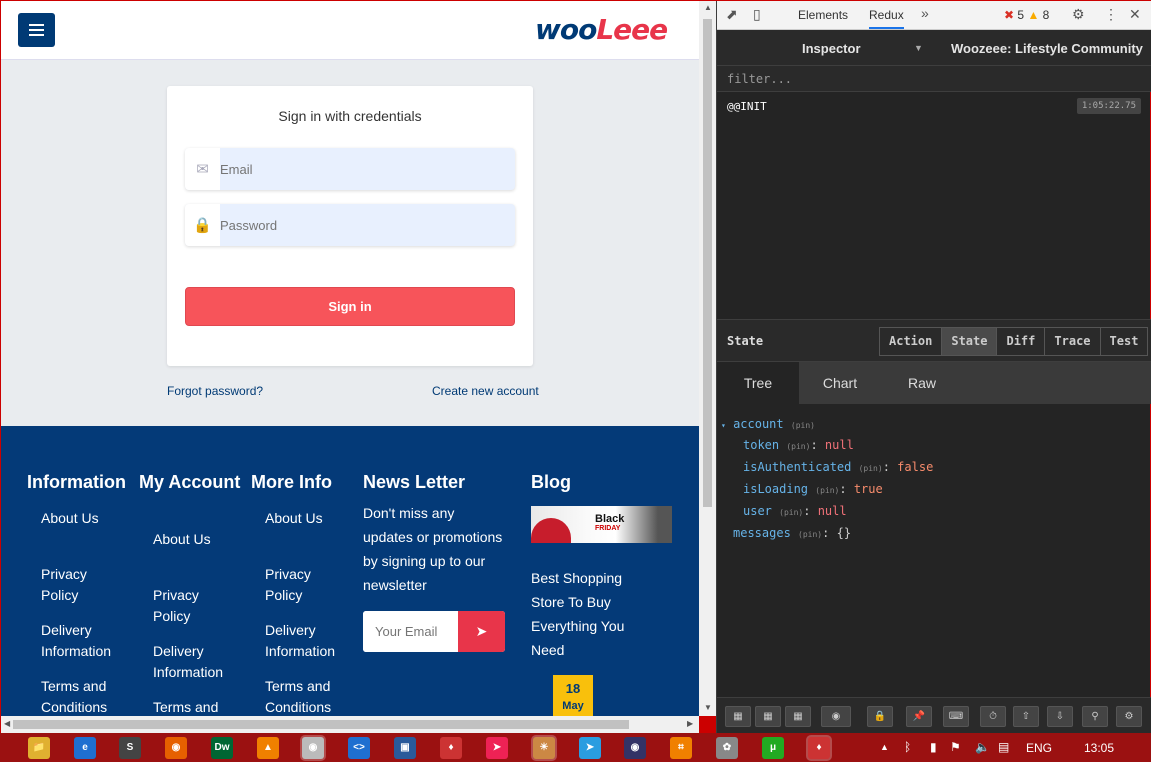 This screenshot has width=1151, height=762. What do you see at coordinates (798, 716) in the screenshot?
I see `chart-monitor-icon: ▦` at bounding box center [798, 716].